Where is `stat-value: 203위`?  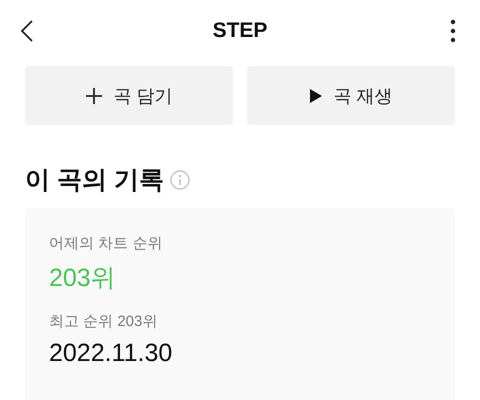
stat-value: 203위 is located at coordinates (83, 278).